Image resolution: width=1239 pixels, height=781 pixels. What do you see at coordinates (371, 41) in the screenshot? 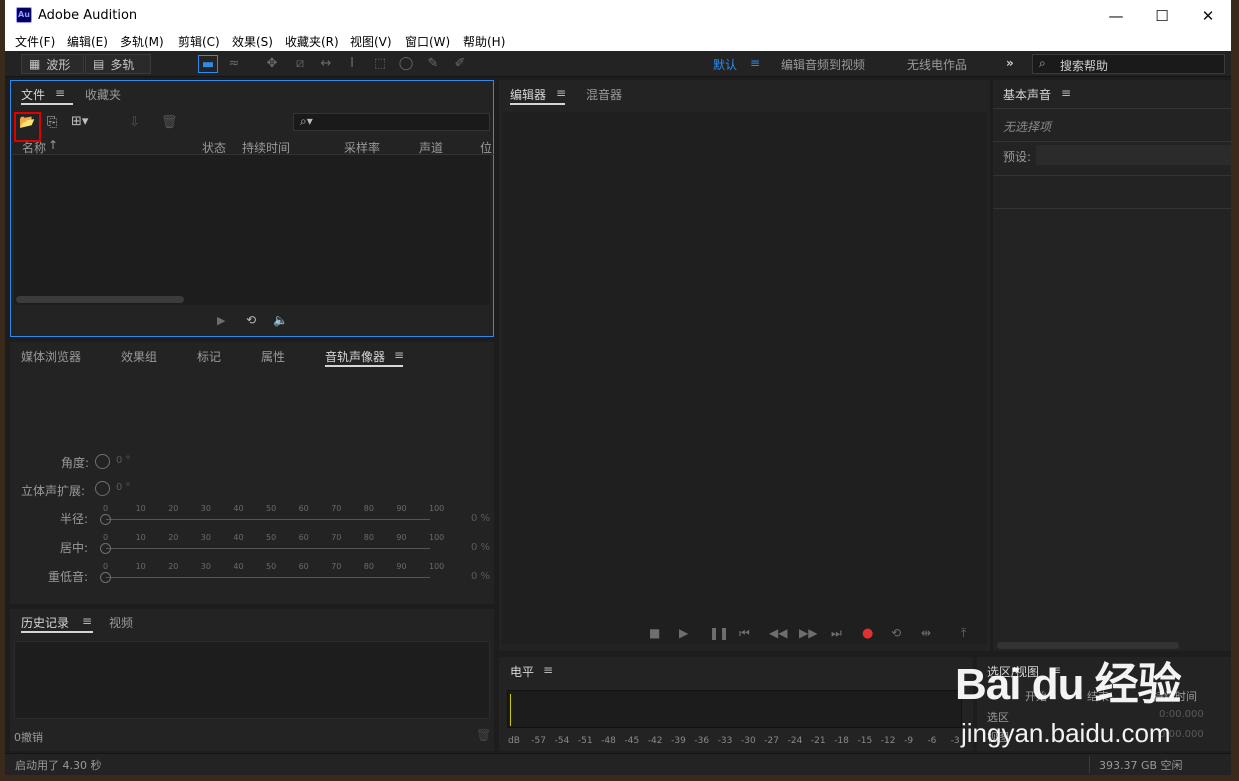
I see `menu-view: 视图(V)` at bounding box center [371, 41].